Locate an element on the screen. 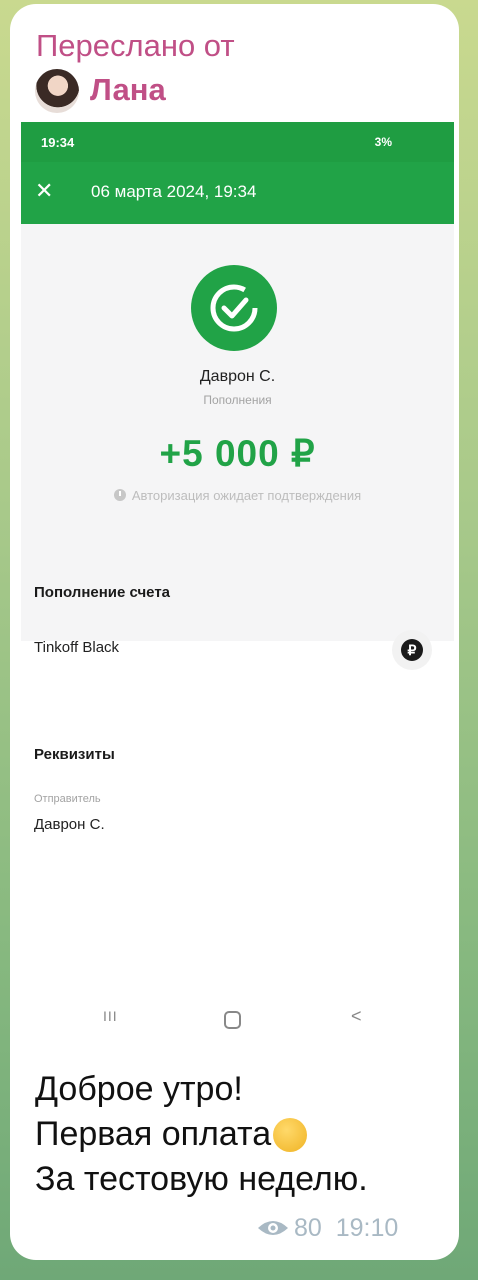  operation-date: 06 марта 2024, 19:34 is located at coordinates (174, 191).